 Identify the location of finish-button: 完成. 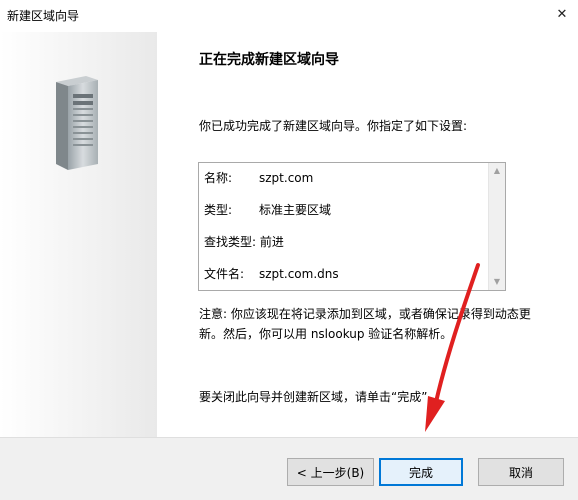
(421, 472).